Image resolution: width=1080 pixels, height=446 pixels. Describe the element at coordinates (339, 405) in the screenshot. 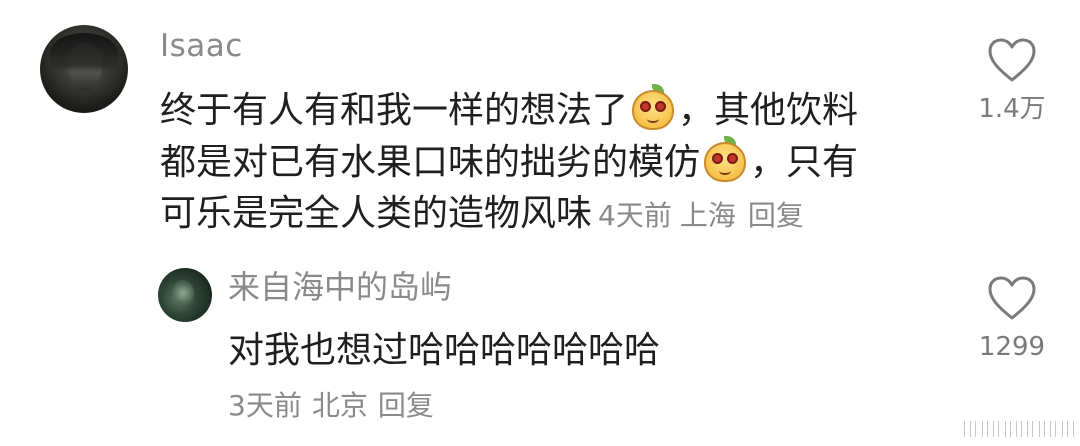

I see `reply-location: 北京` at that location.